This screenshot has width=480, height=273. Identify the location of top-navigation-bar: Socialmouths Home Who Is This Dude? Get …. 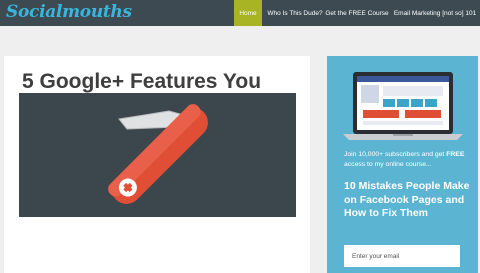
(240, 13).